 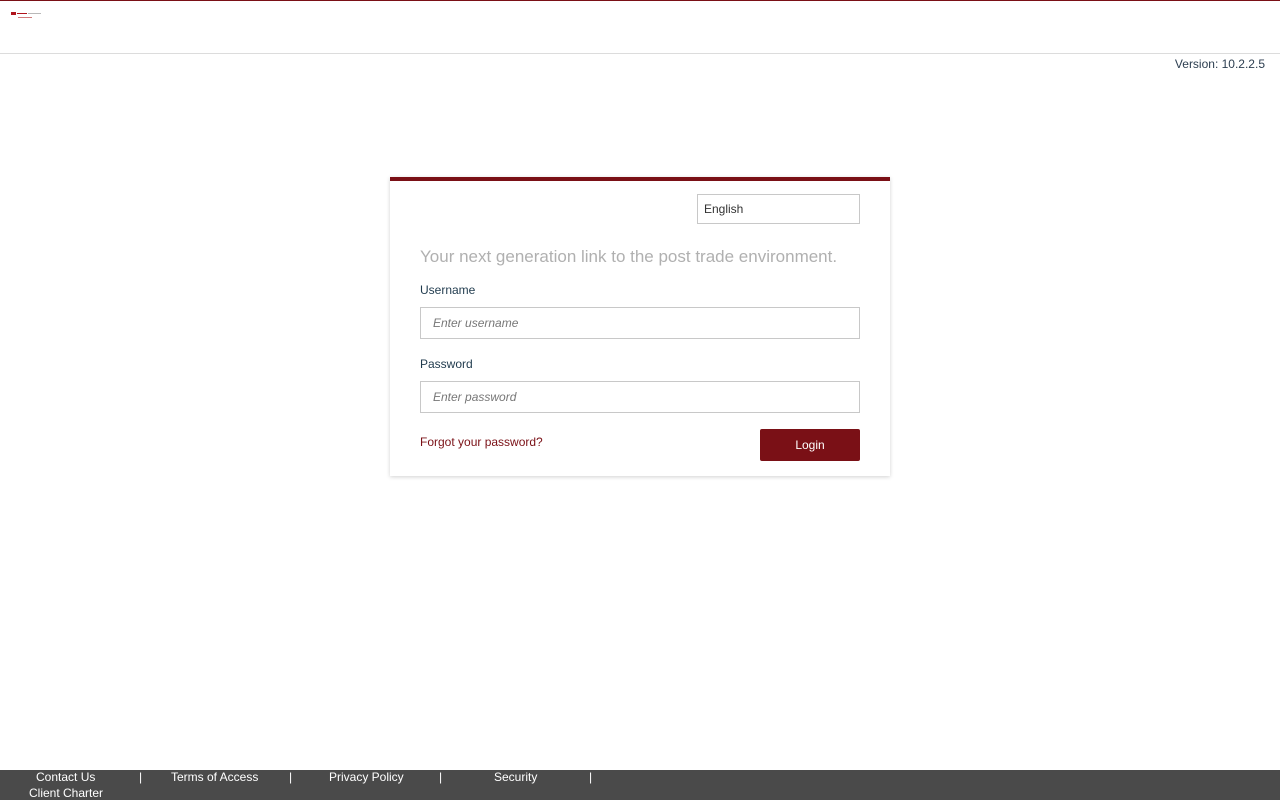 I want to click on footer-link-security: Security, so click(x=515, y=777).